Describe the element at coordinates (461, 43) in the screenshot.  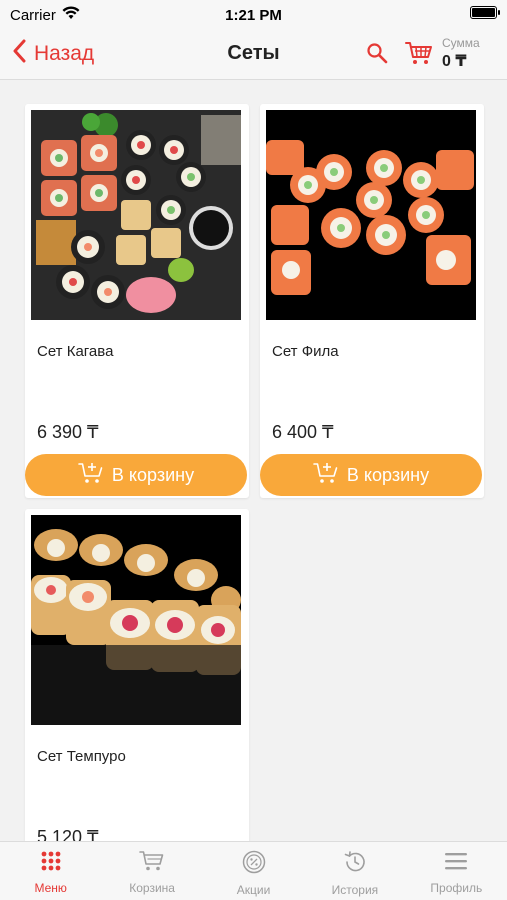
I see `sum-label: Сумма` at that location.